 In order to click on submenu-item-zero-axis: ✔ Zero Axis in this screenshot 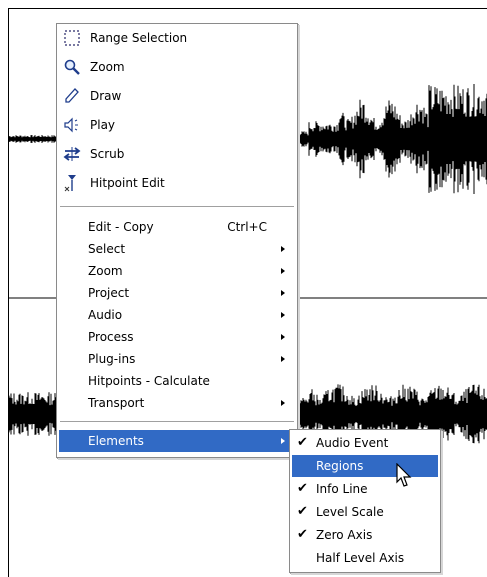, I will do `click(365, 535)`.